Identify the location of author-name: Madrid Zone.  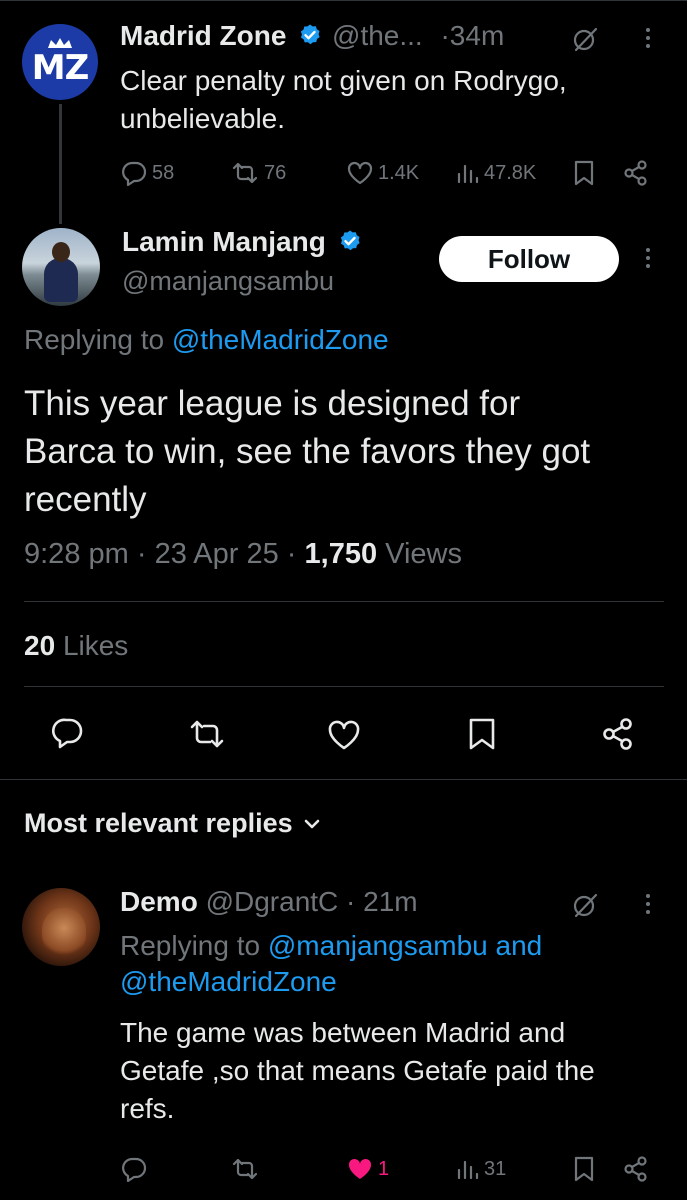
(203, 35).